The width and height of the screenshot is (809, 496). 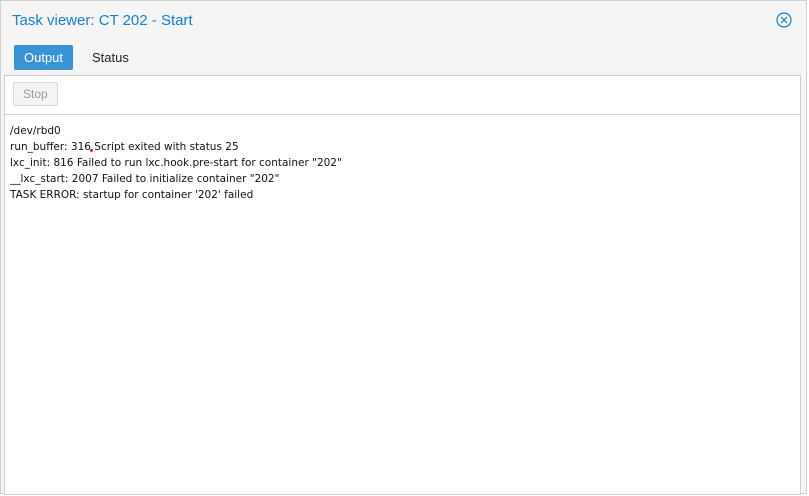 I want to click on cursor-dot, so click(x=91, y=150).